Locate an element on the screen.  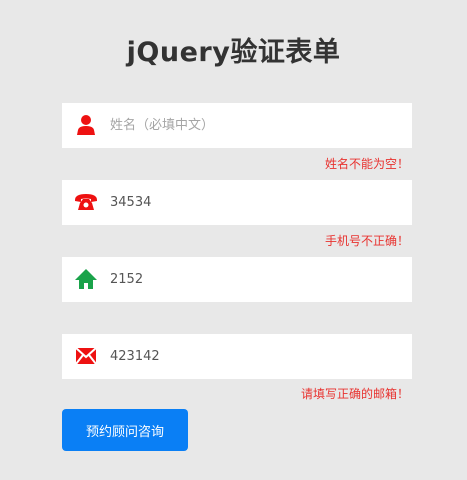
name-error: 姓名不能为空！ is located at coordinates (366, 164).